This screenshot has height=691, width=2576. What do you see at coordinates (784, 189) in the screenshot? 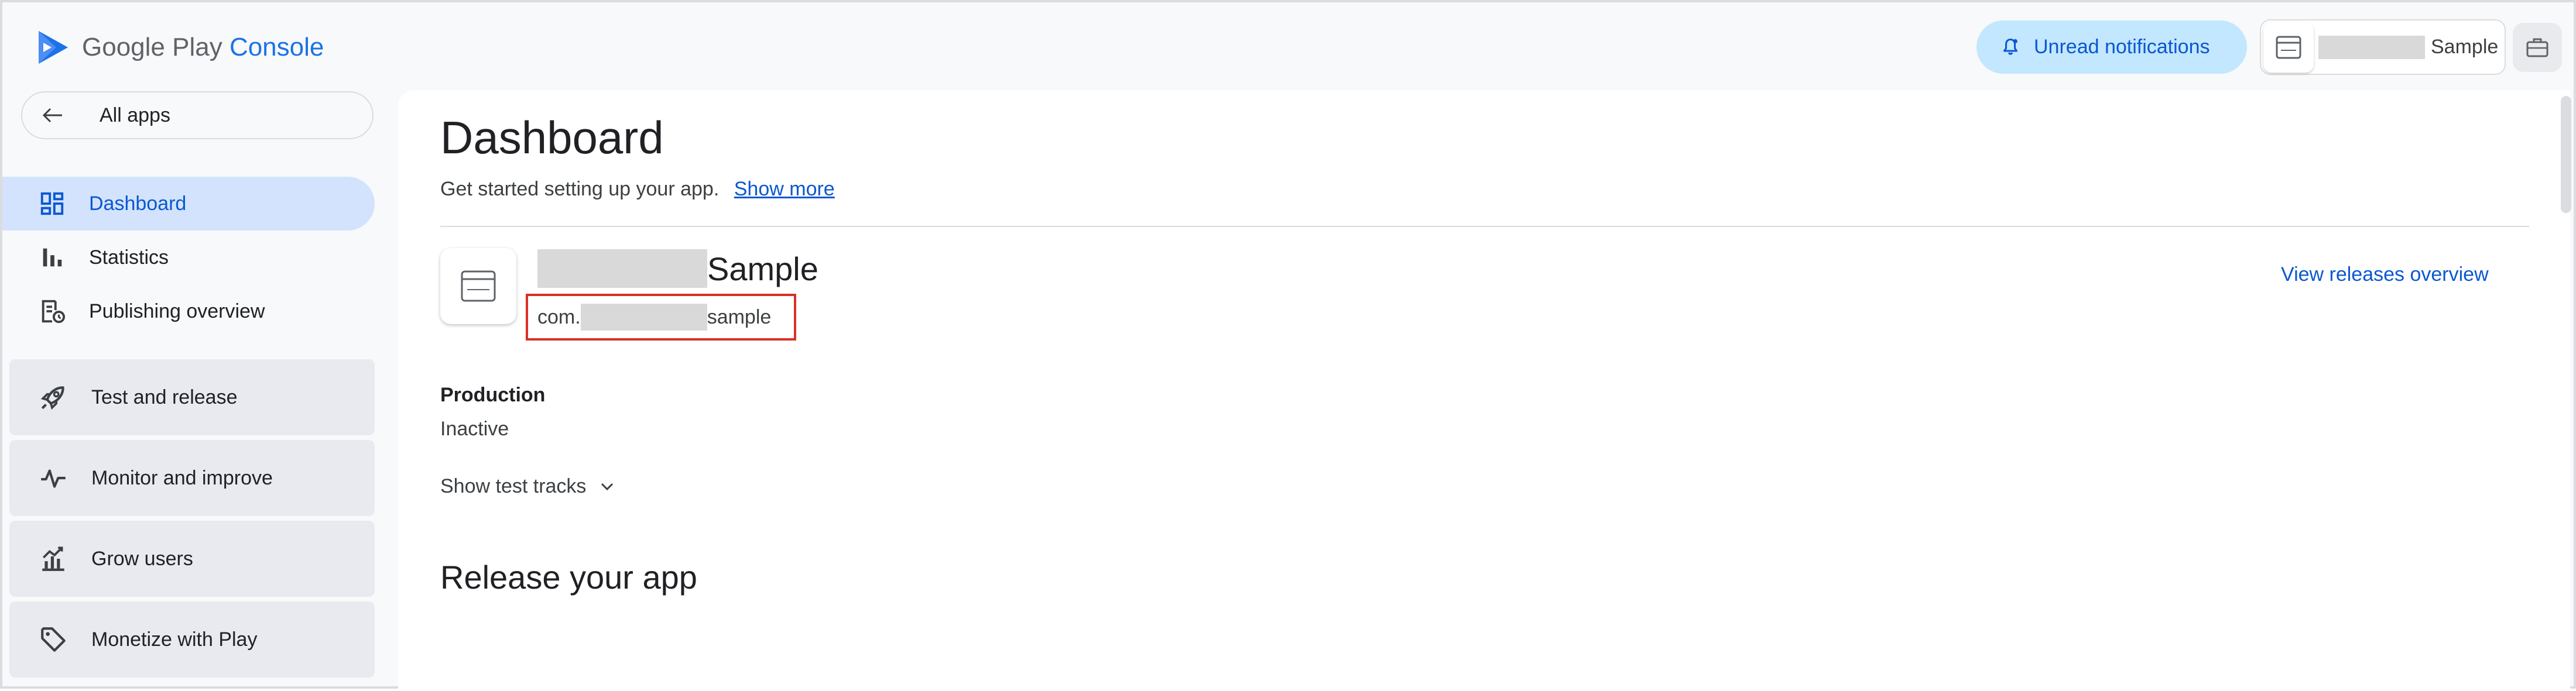
I see `show-more-link: Show more` at bounding box center [784, 189].